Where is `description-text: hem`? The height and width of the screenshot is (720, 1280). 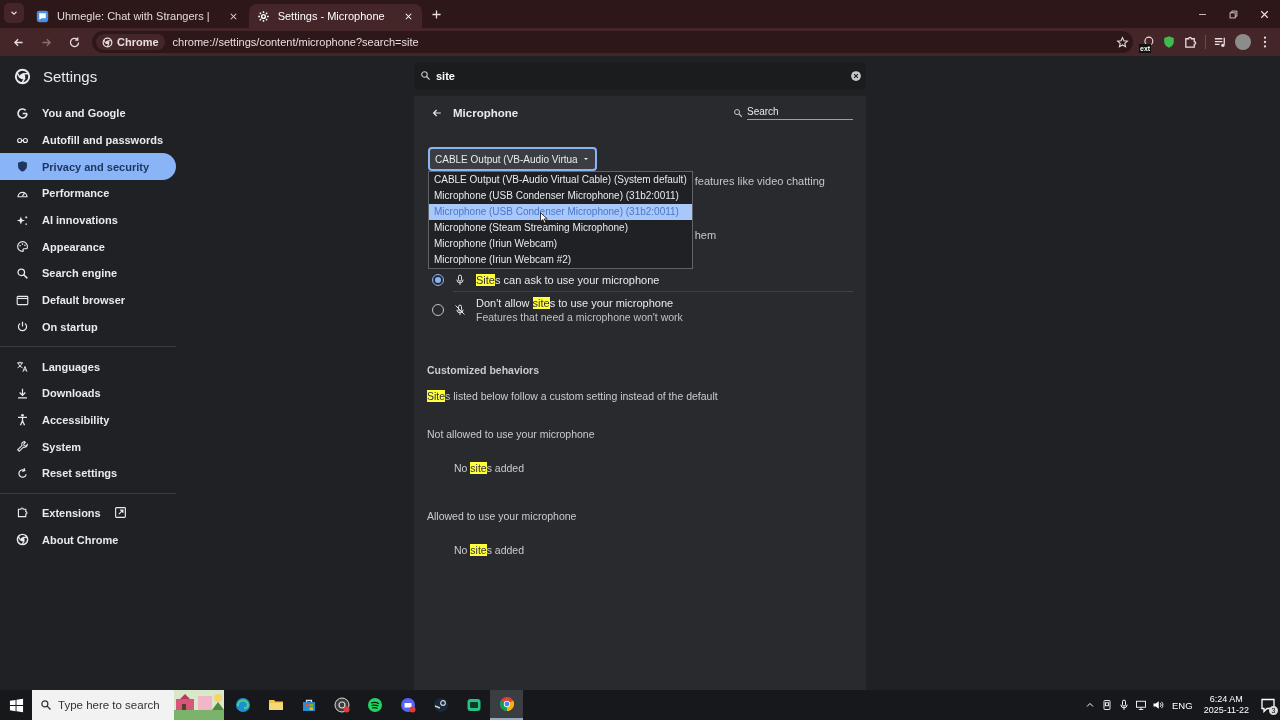 description-text: hem is located at coordinates (706, 235).